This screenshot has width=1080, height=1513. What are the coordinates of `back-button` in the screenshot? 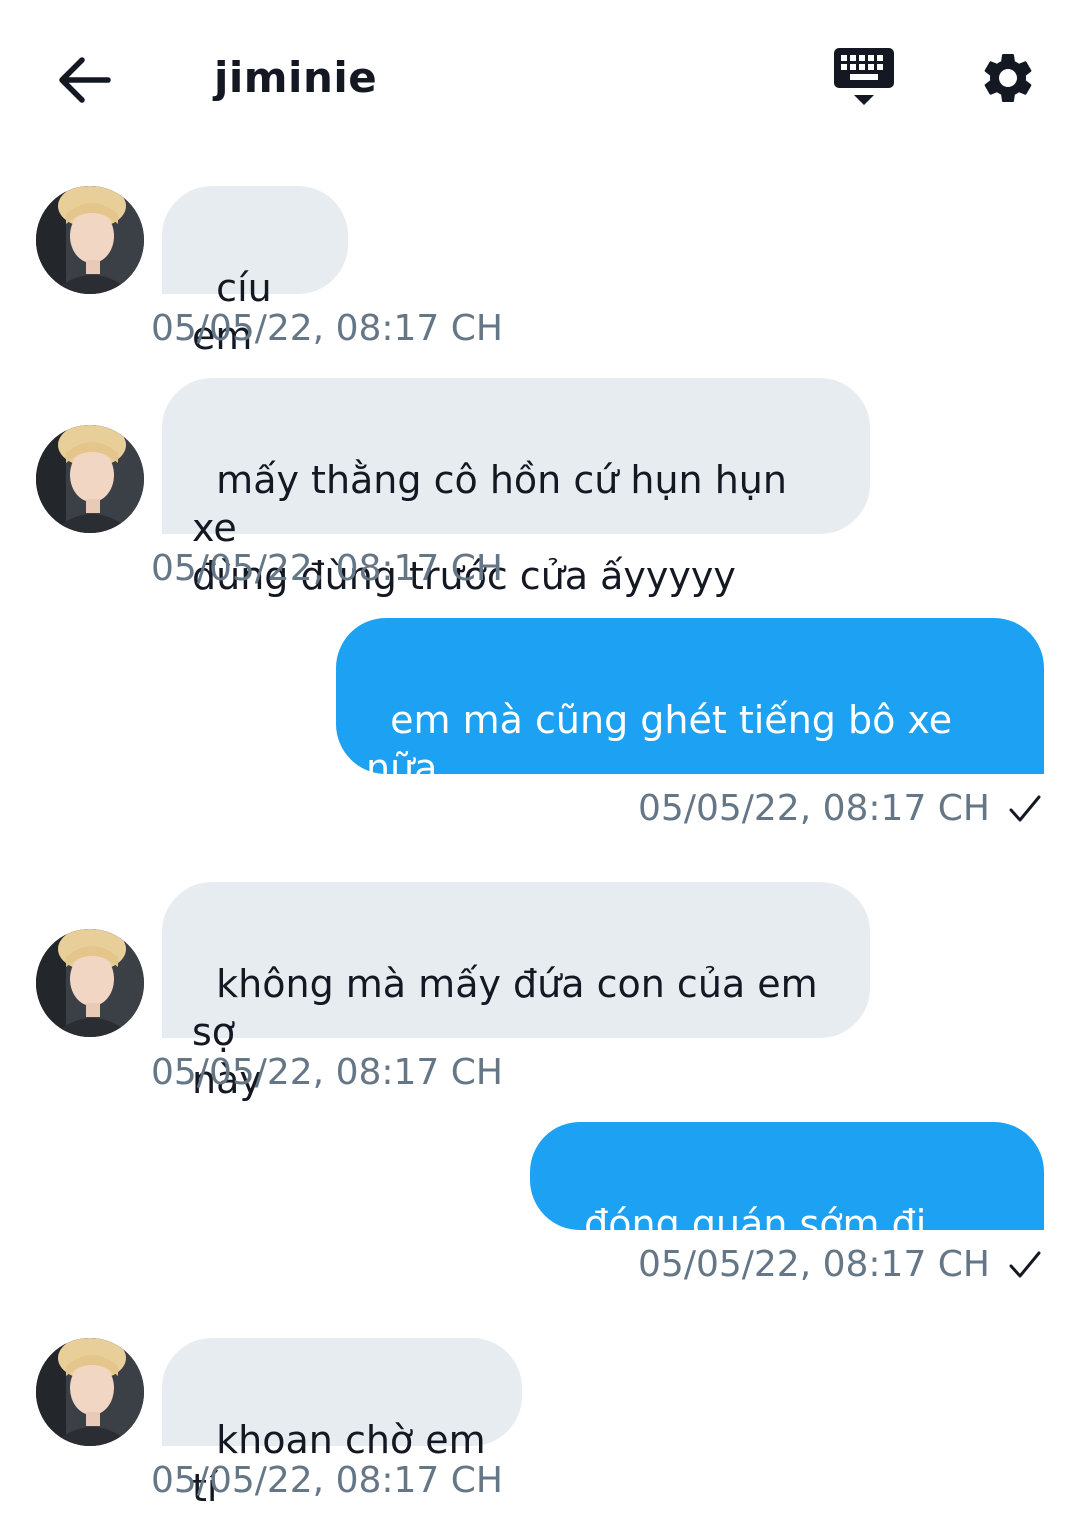 It's located at (84, 80).